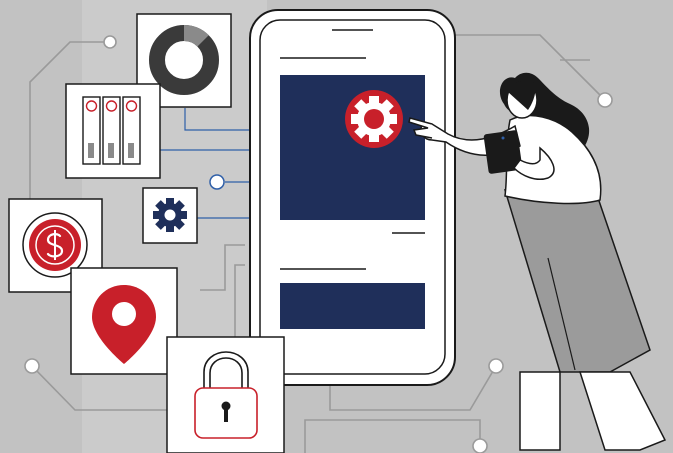 The image size is (673, 453). What do you see at coordinates (225, 394) in the screenshot?
I see `padlock-card` at bounding box center [225, 394].